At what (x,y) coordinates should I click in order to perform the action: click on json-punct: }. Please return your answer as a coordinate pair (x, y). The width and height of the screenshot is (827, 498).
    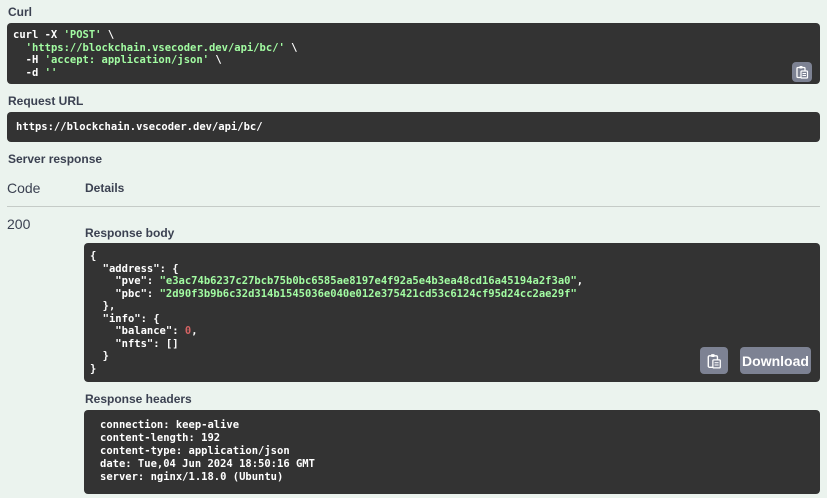
    Looking at the image, I should click on (105, 356).